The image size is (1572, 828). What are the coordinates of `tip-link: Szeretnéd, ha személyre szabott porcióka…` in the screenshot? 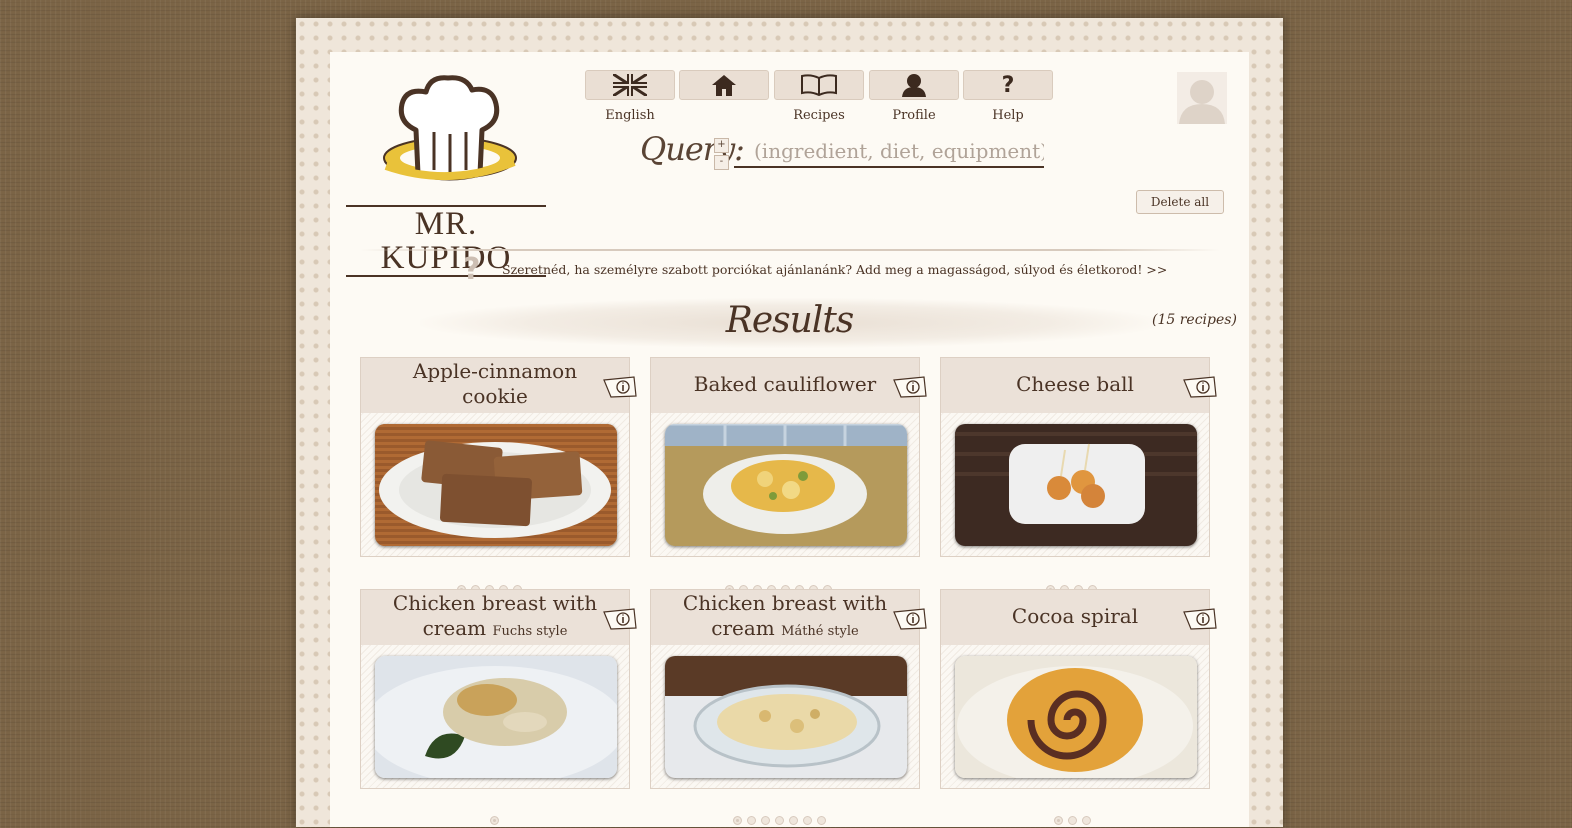 It's located at (834, 269).